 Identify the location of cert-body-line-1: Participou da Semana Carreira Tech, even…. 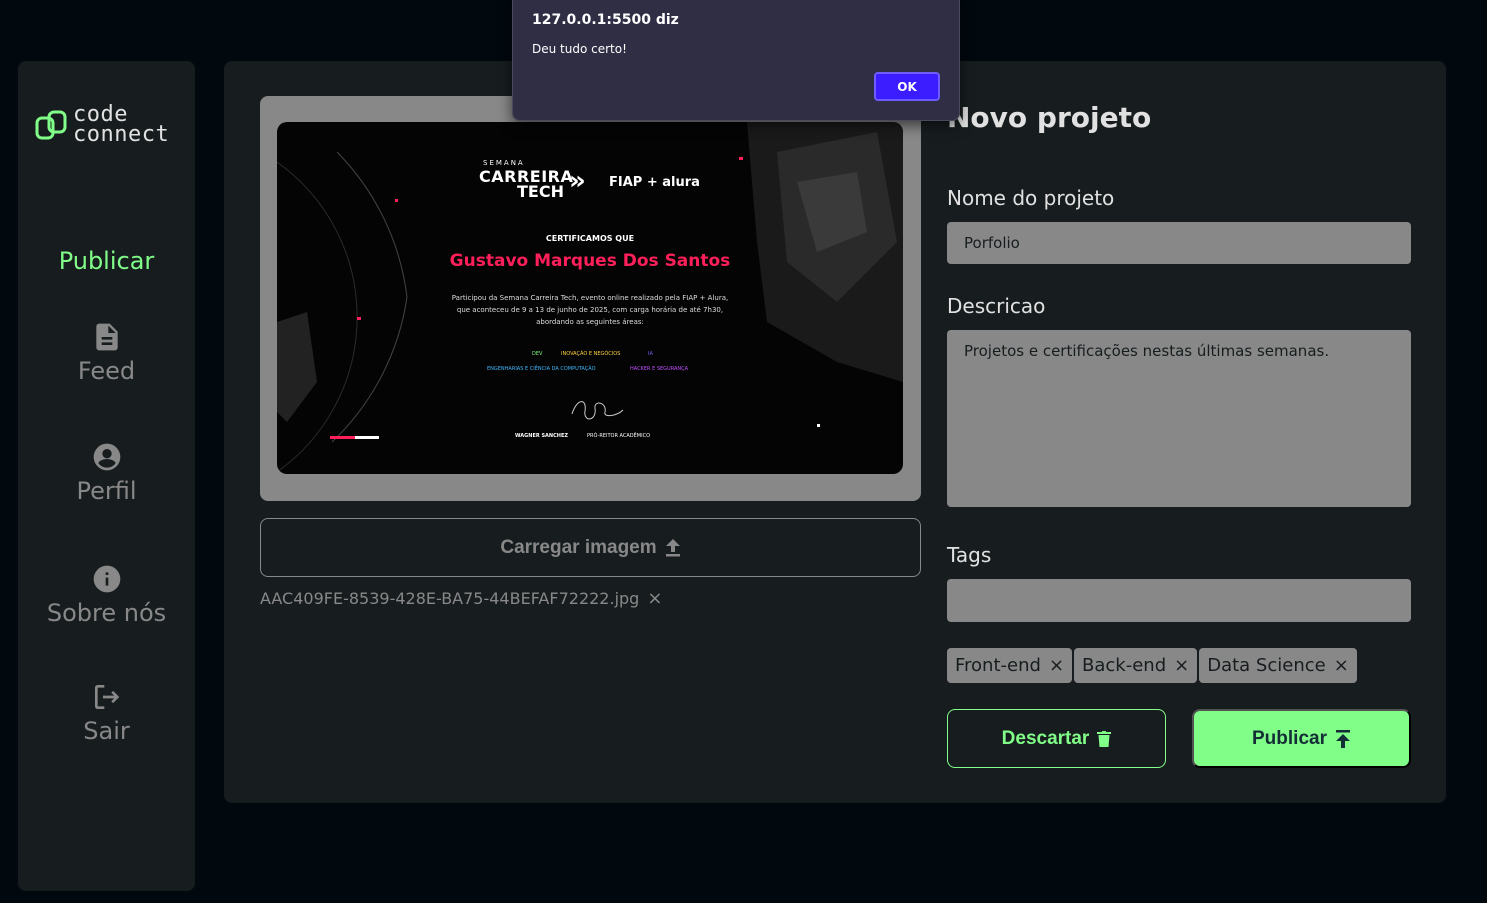
(590, 298).